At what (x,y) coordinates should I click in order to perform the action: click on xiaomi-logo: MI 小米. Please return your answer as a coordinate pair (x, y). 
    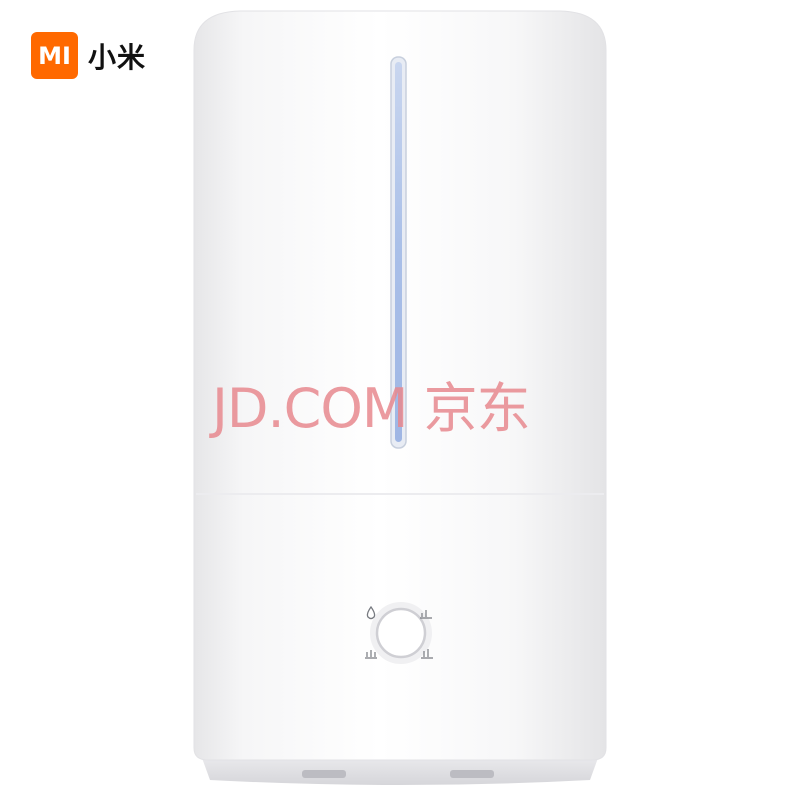
    Looking at the image, I should click on (88, 55).